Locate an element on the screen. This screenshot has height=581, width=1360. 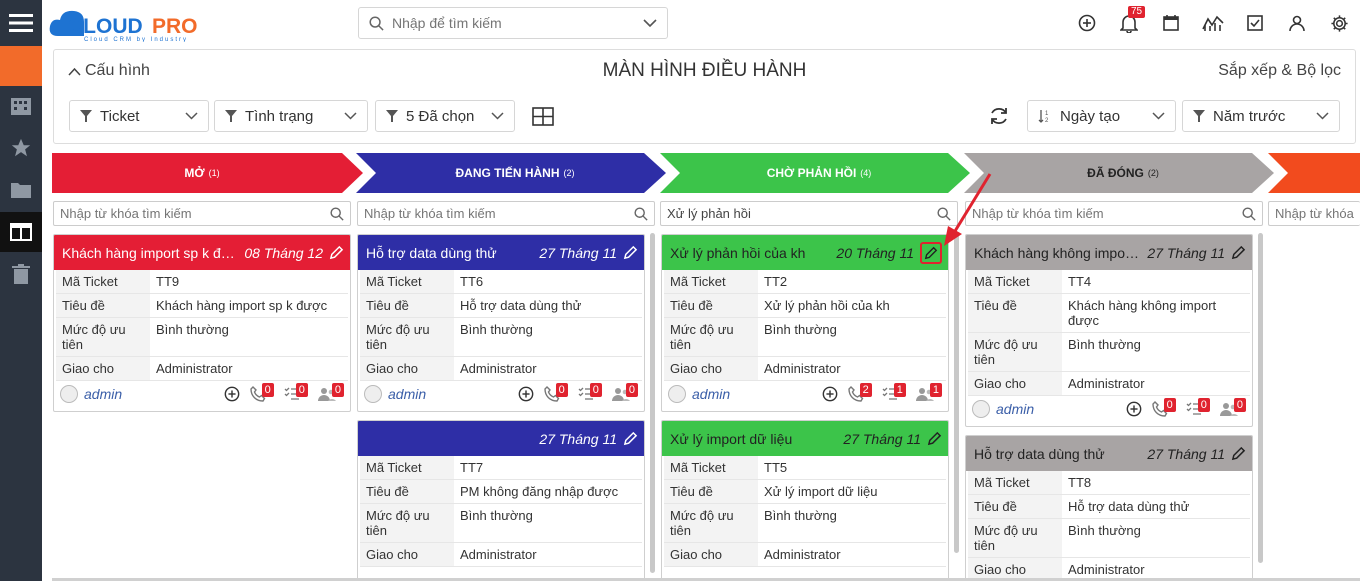
sidebar-star-icon is located at coordinates (21, 148).